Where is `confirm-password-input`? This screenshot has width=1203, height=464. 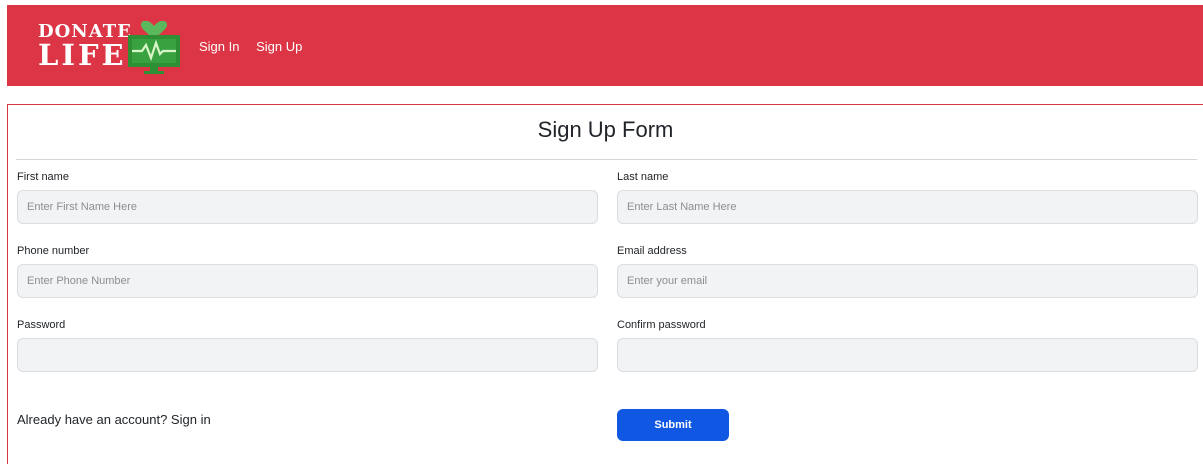
confirm-password-input is located at coordinates (907, 355).